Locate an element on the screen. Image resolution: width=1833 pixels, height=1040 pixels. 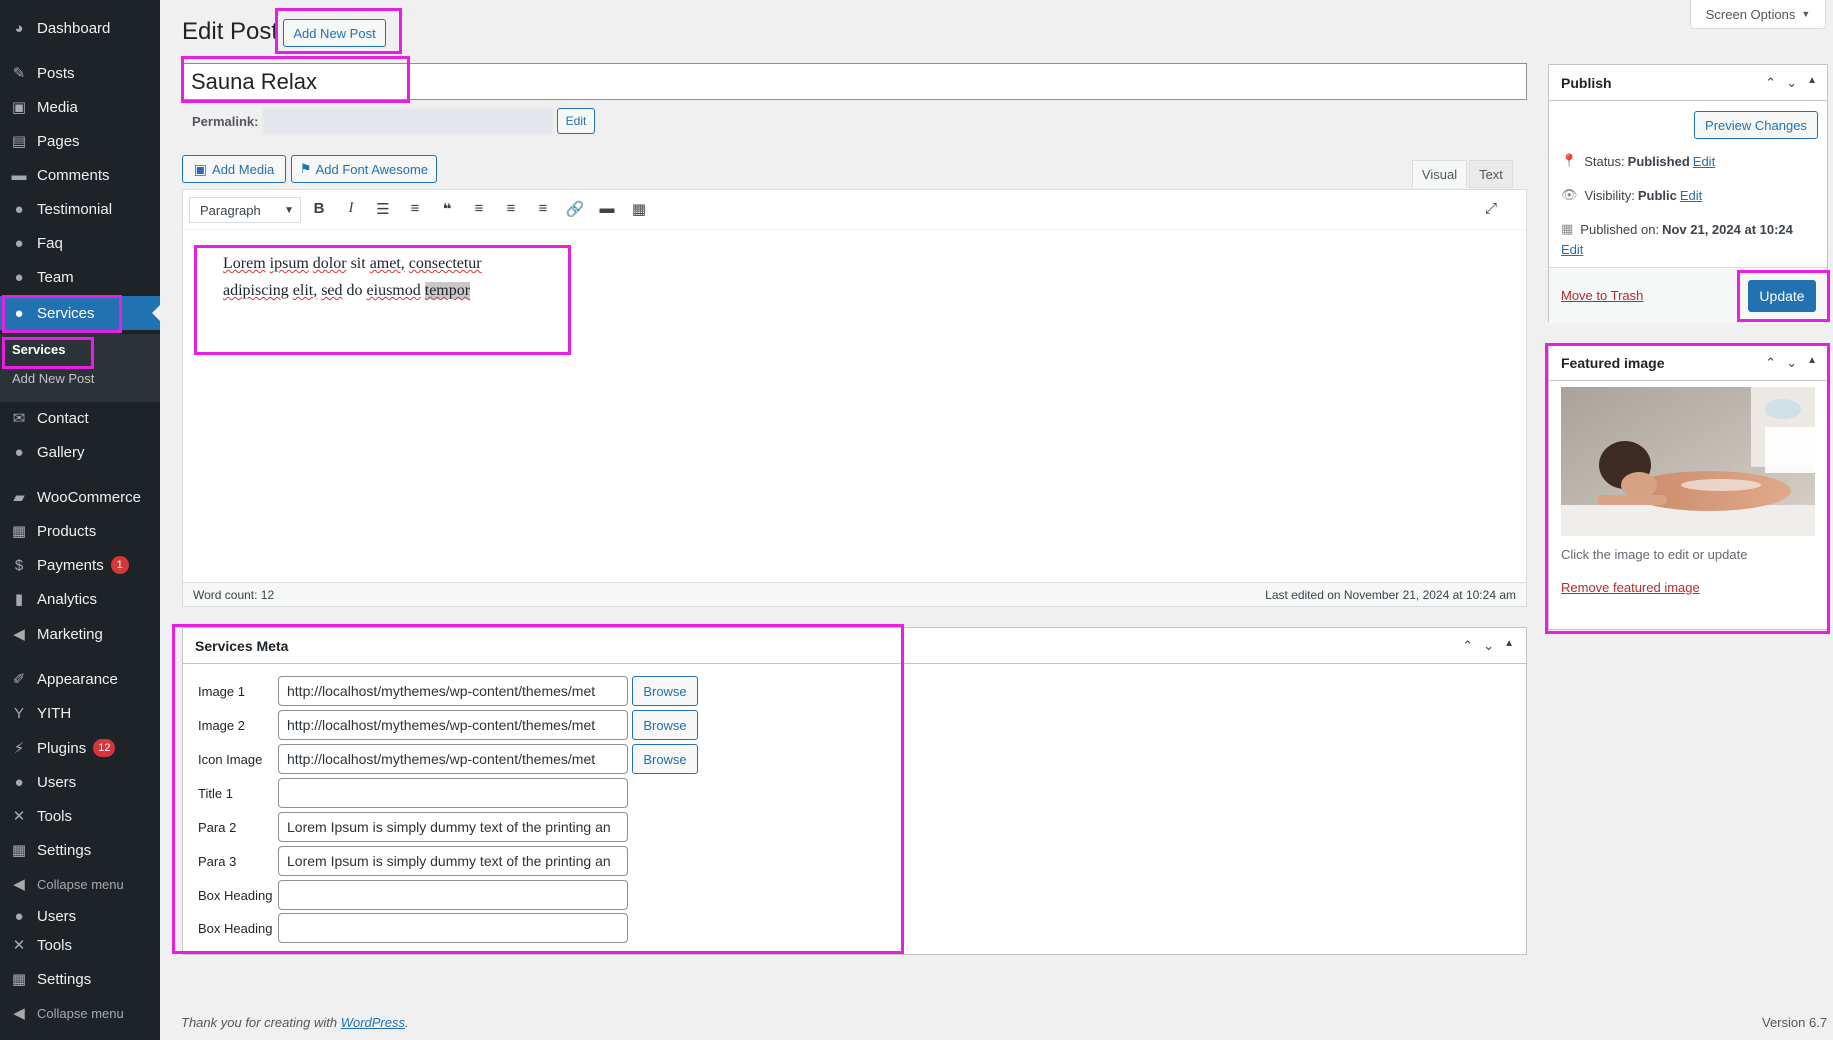
sidebar-item-services: ● Services is located at coordinates (80, 313).